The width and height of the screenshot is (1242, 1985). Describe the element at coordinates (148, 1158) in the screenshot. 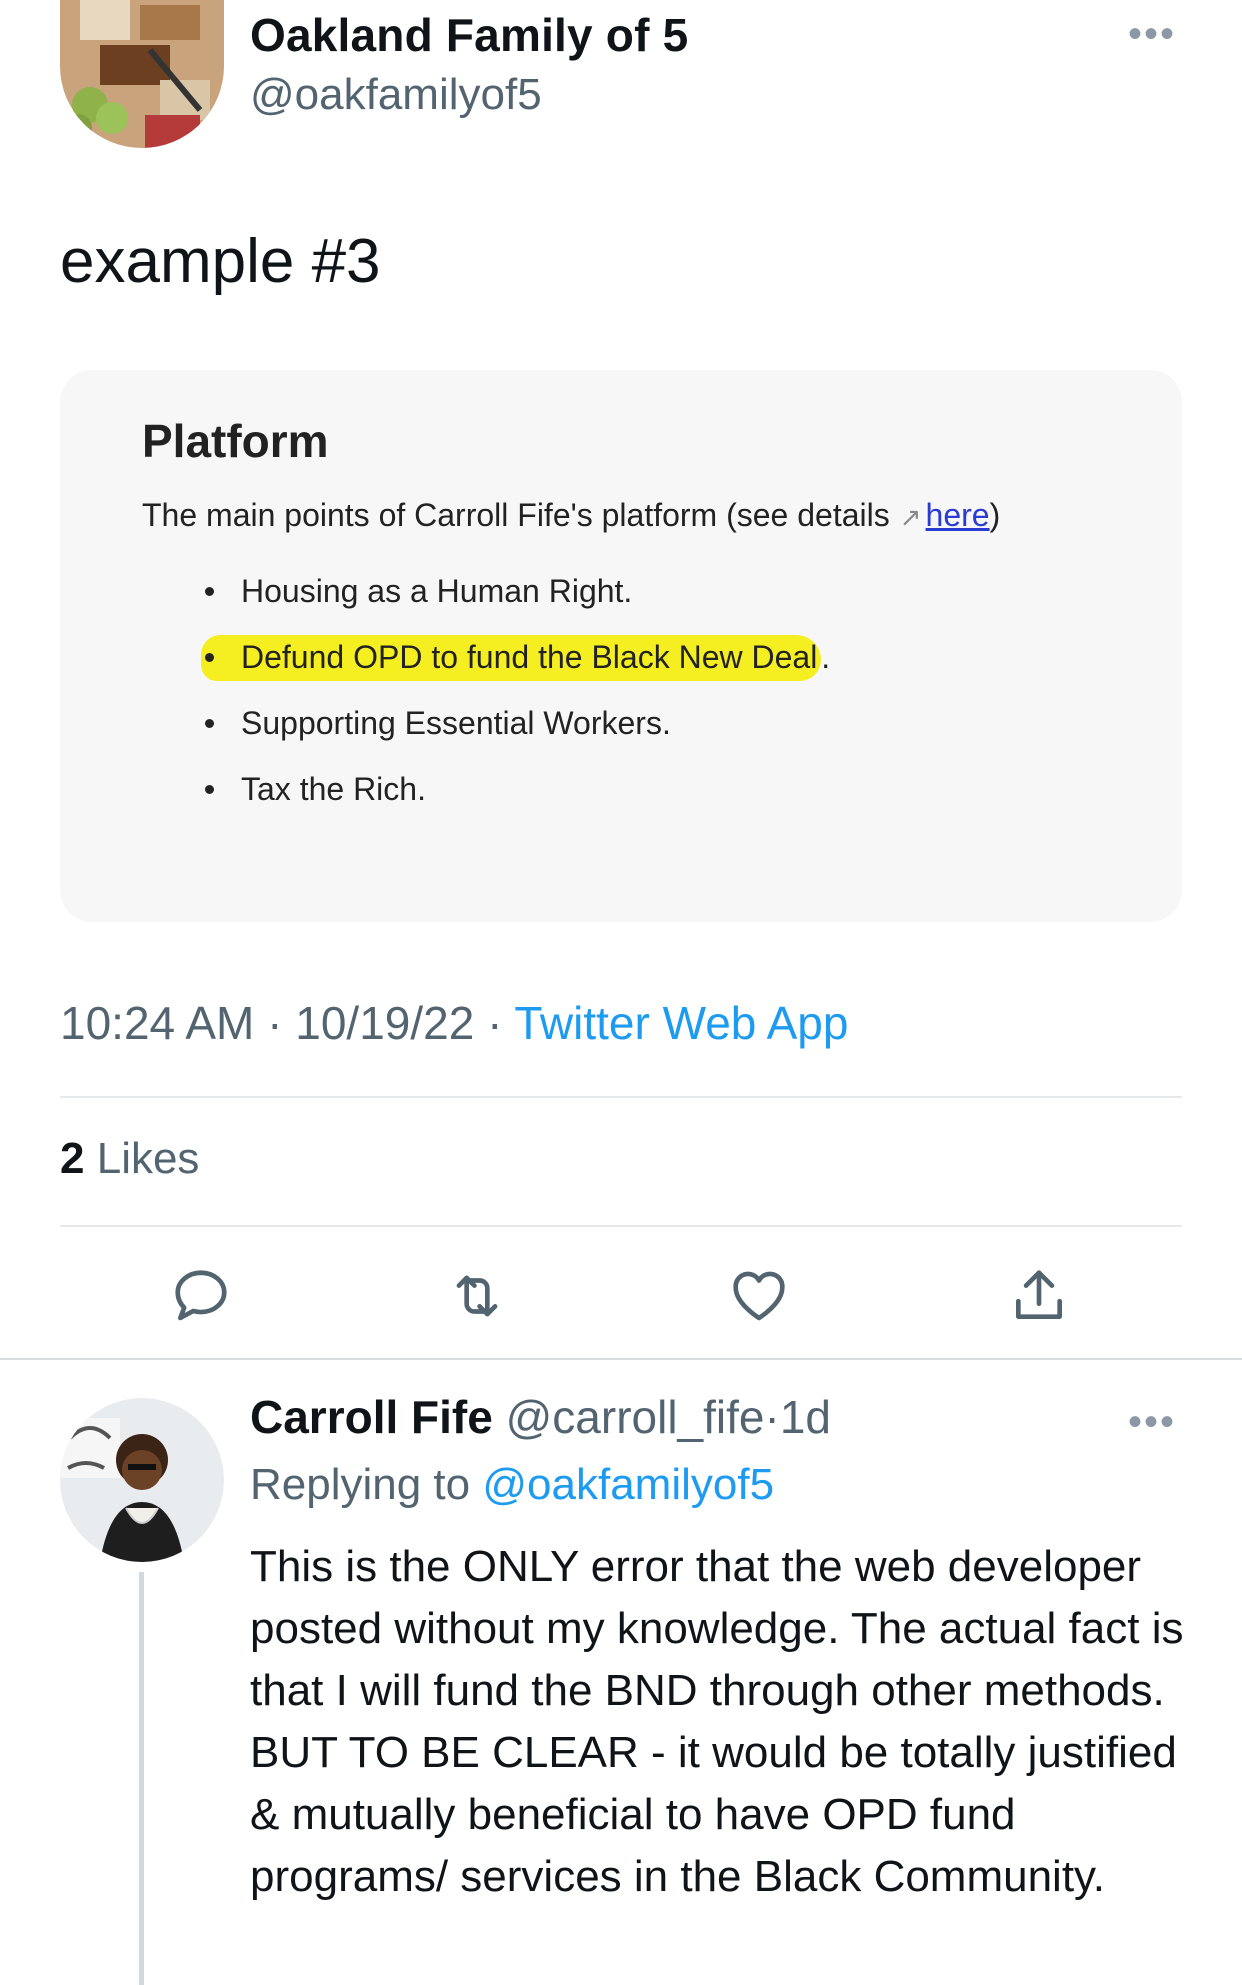

I see `likes-label: Likes` at that location.